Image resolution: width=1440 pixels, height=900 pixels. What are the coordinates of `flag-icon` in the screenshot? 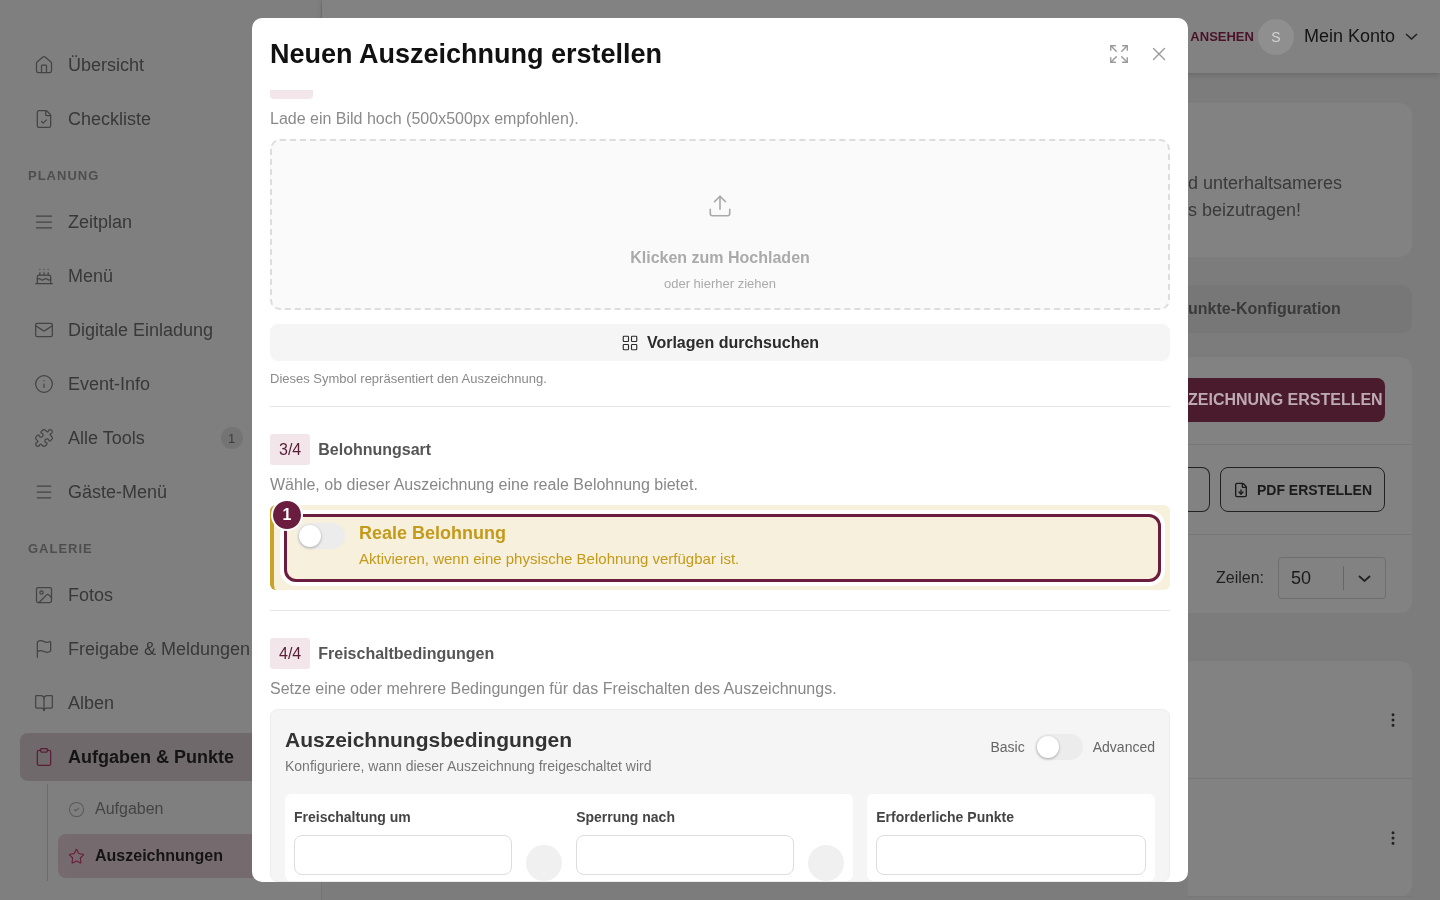 It's located at (44, 649).